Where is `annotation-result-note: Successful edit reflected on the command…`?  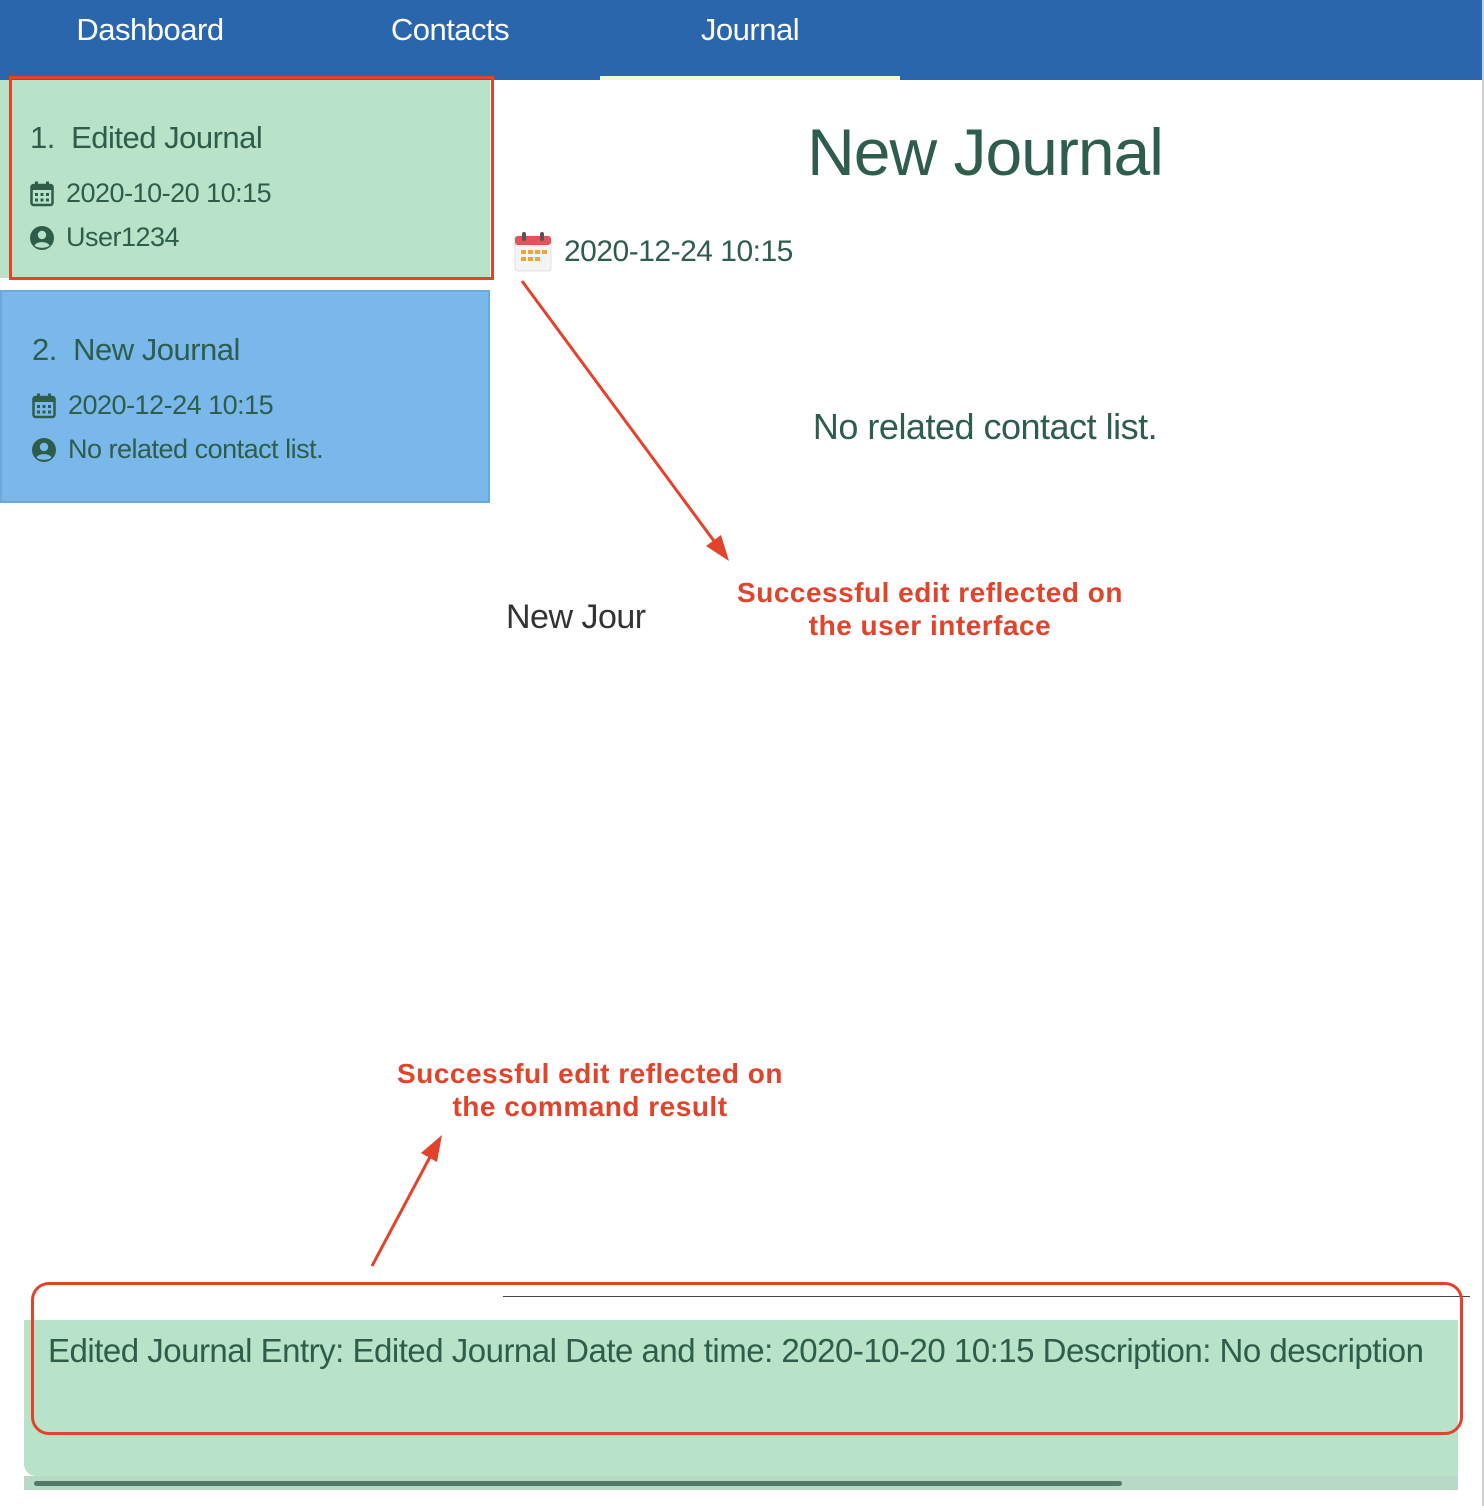 annotation-result-note: Successful edit reflected on the command… is located at coordinates (590, 1090).